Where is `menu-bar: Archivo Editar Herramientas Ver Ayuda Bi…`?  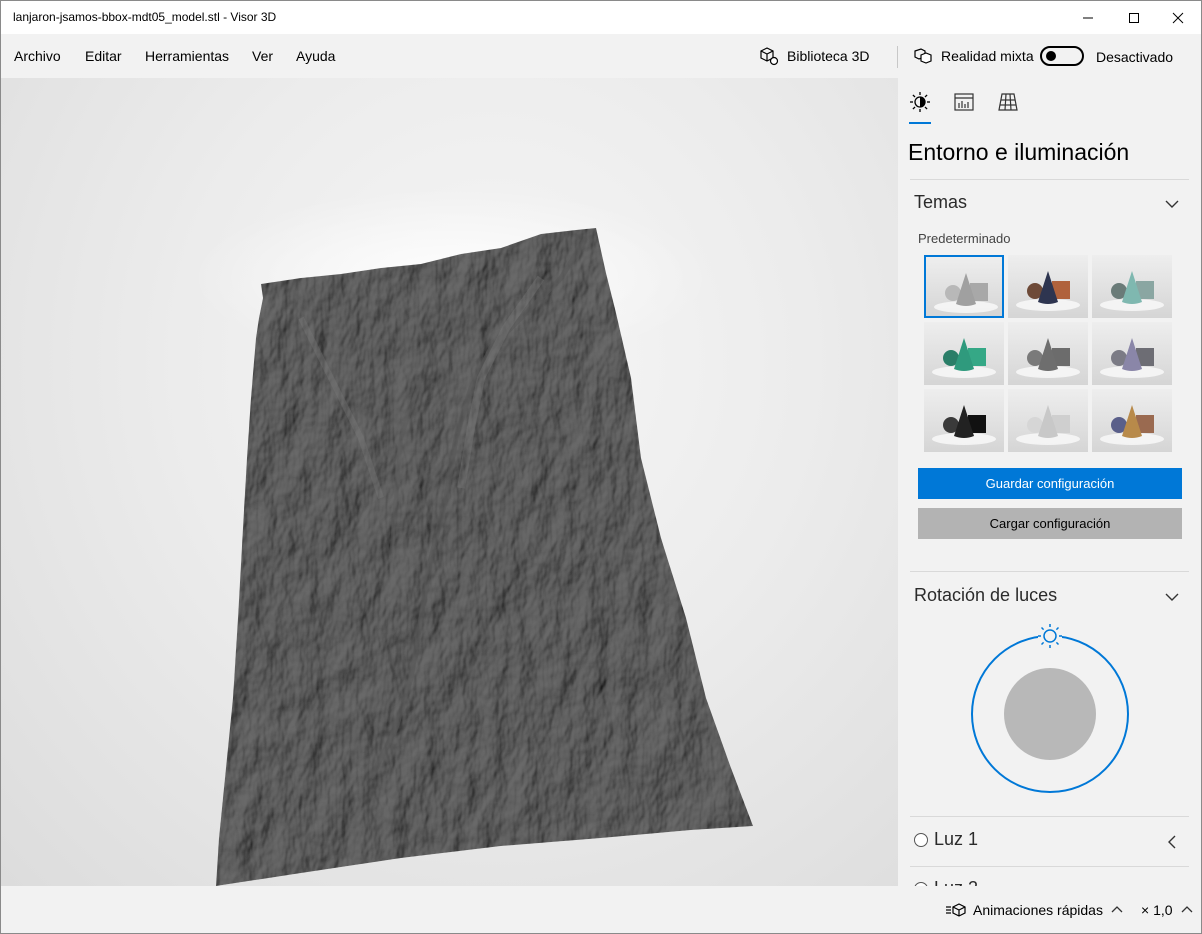 menu-bar: Archivo Editar Herramientas Ver Ayuda Bi… is located at coordinates (601, 56).